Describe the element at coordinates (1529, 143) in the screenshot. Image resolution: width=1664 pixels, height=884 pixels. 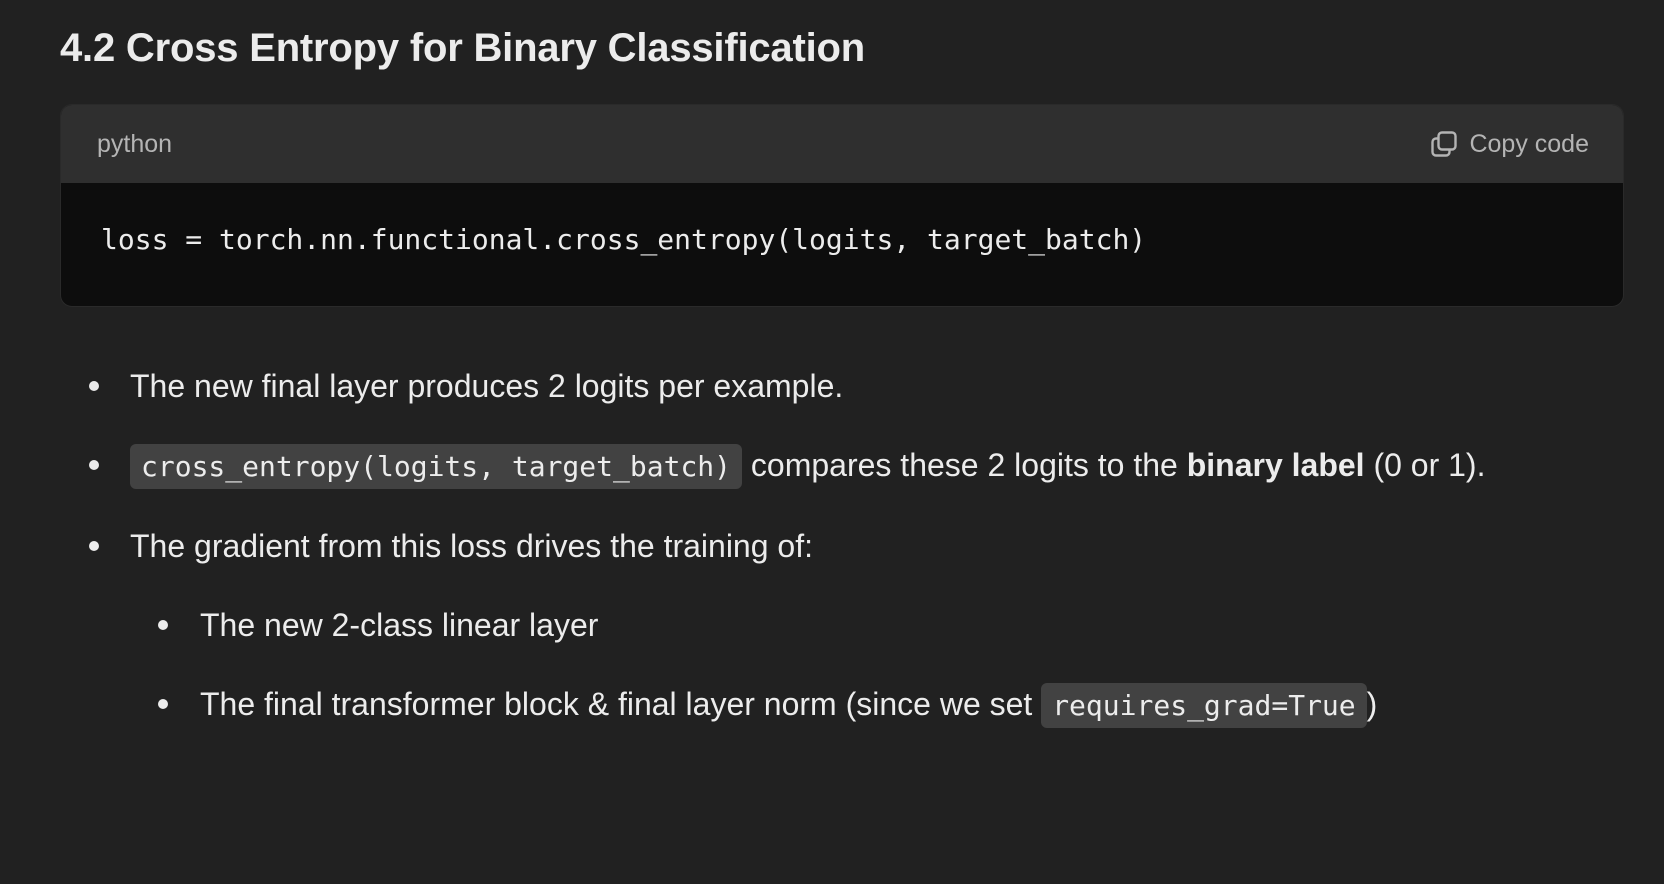
I see `copy-code-label: Copy code` at that location.